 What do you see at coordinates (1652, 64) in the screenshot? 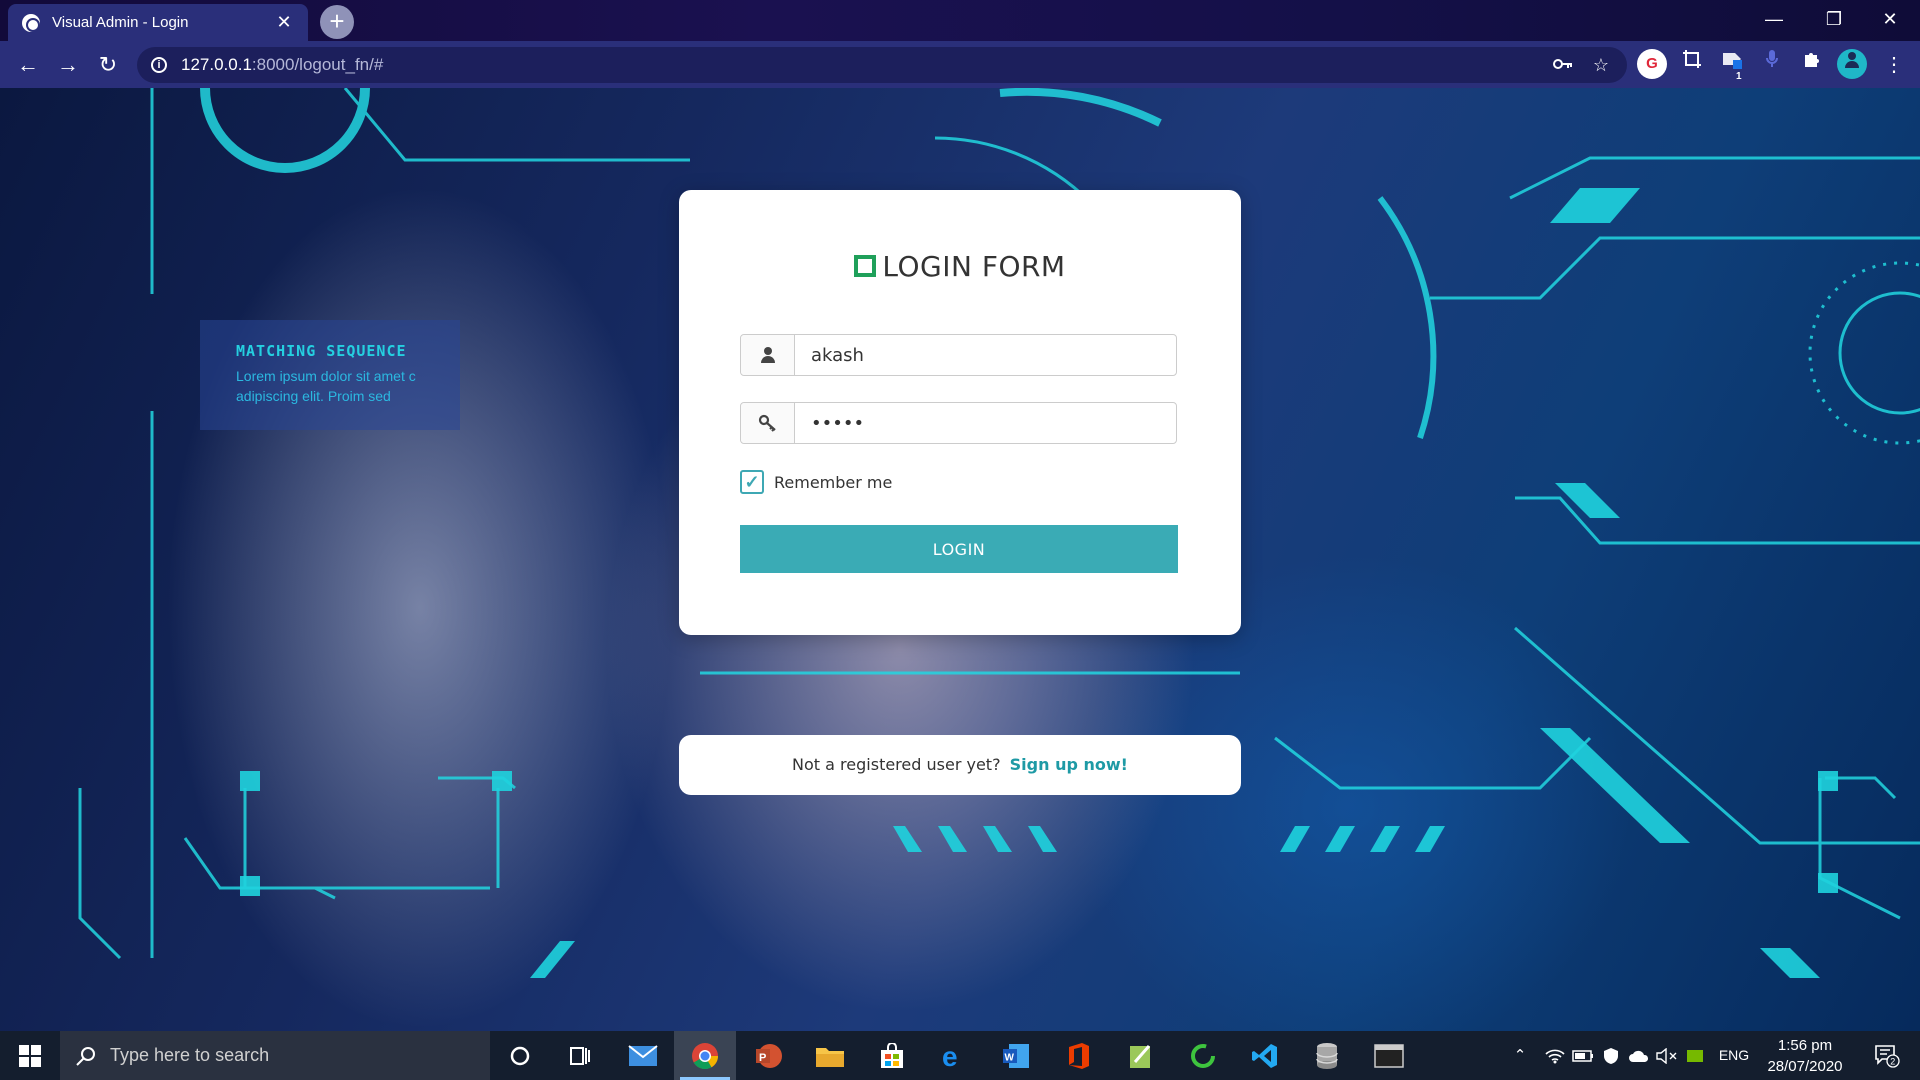
I see `grammarly-extension-icon: G` at bounding box center [1652, 64].